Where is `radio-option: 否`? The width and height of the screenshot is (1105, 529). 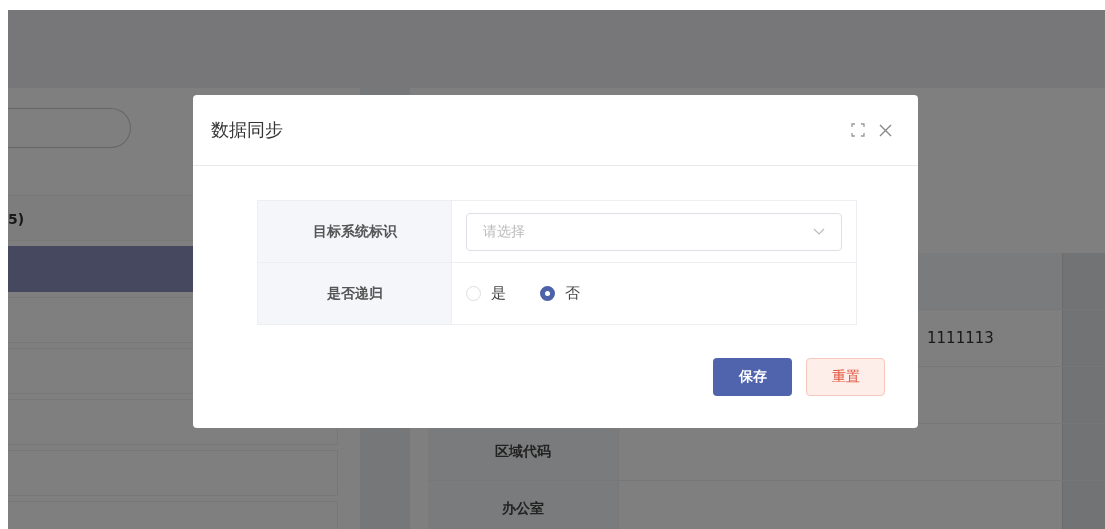
radio-option: 否 is located at coordinates (560, 293).